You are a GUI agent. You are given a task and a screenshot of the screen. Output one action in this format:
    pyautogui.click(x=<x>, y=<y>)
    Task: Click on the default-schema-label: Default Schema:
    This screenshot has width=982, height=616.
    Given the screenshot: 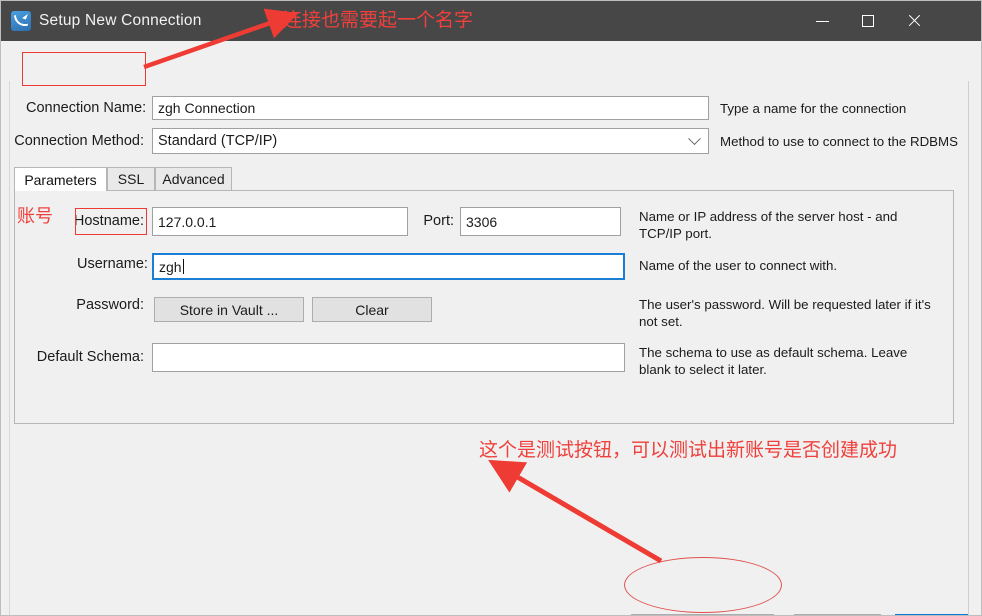 What is the action you would take?
    pyautogui.click(x=90, y=357)
    